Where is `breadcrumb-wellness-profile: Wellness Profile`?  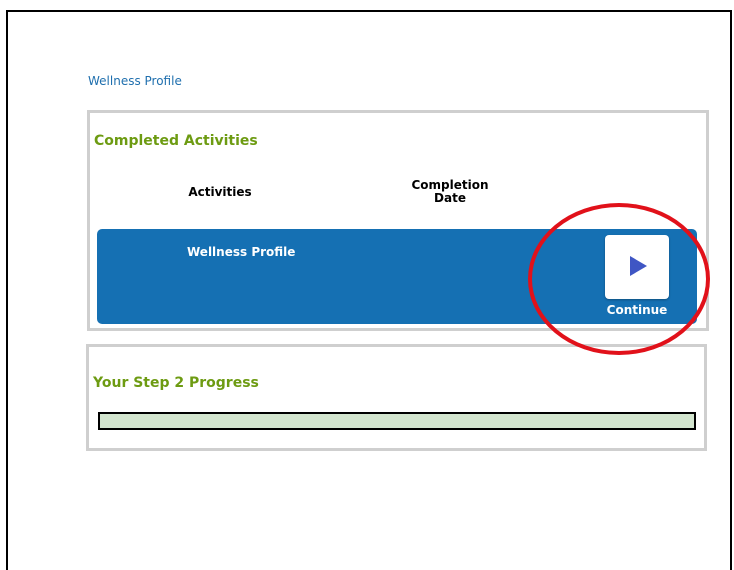
breadcrumb-wellness-profile: Wellness Profile is located at coordinates (135, 81).